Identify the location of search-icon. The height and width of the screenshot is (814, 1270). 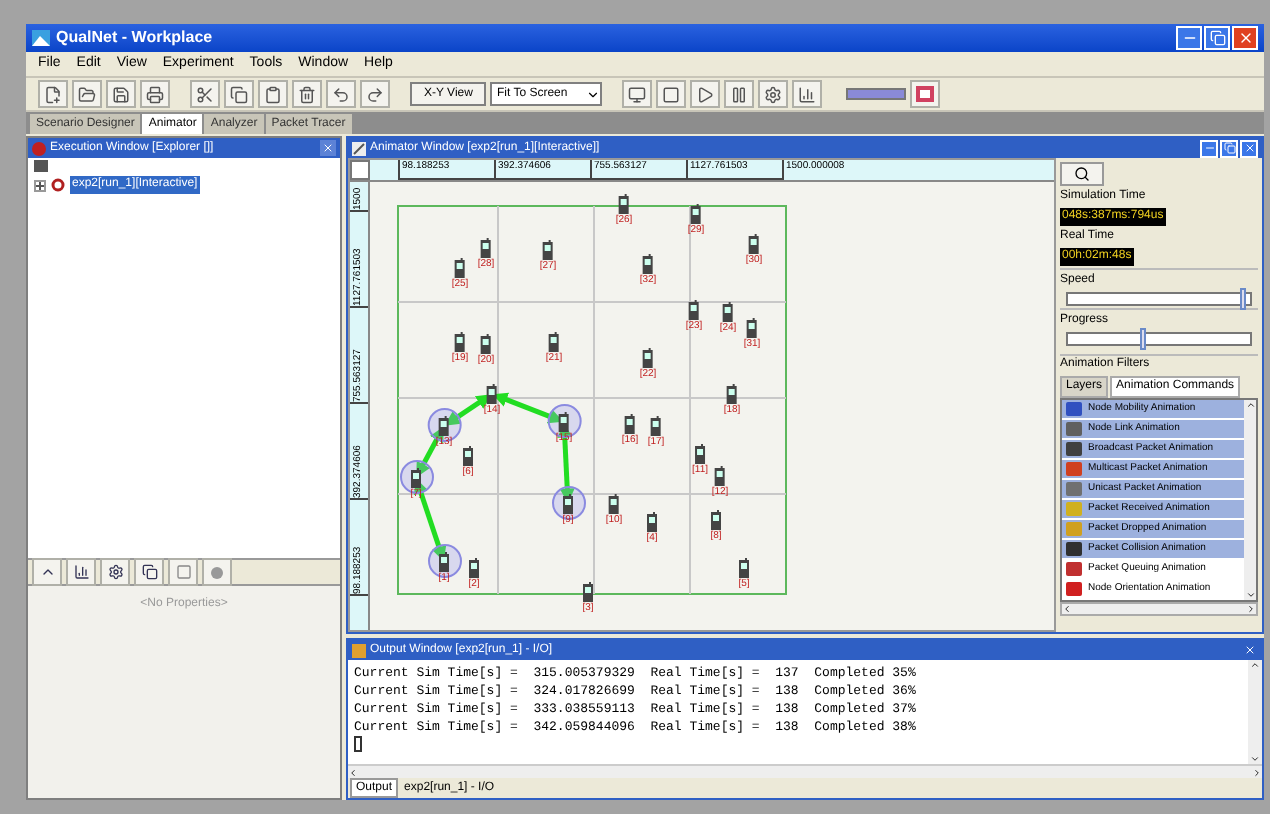
(1082, 174).